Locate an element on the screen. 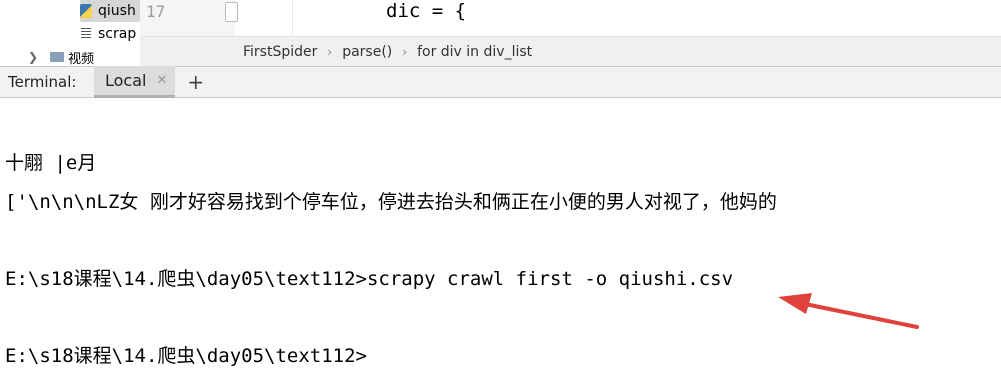  annotation-arrow-icon is located at coordinates (848, 311).